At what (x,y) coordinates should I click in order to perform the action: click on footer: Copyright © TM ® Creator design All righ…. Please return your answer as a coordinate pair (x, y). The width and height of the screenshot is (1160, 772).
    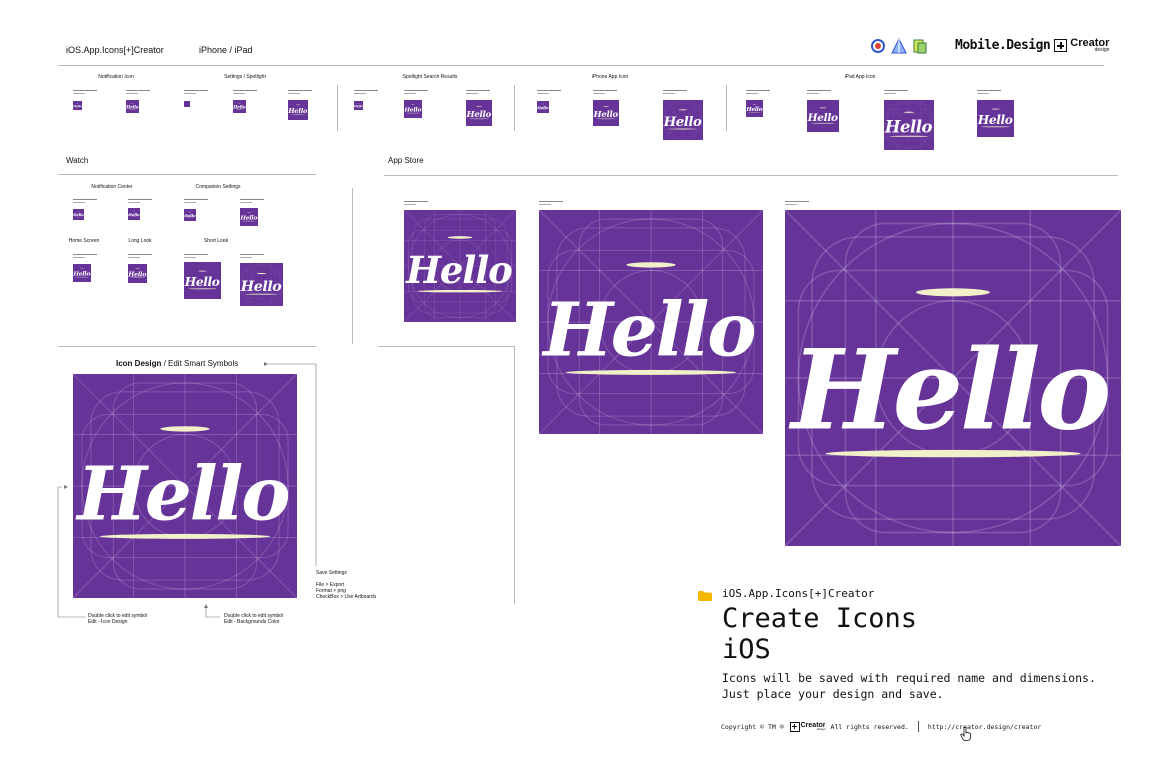
    Looking at the image, I should click on (881, 726).